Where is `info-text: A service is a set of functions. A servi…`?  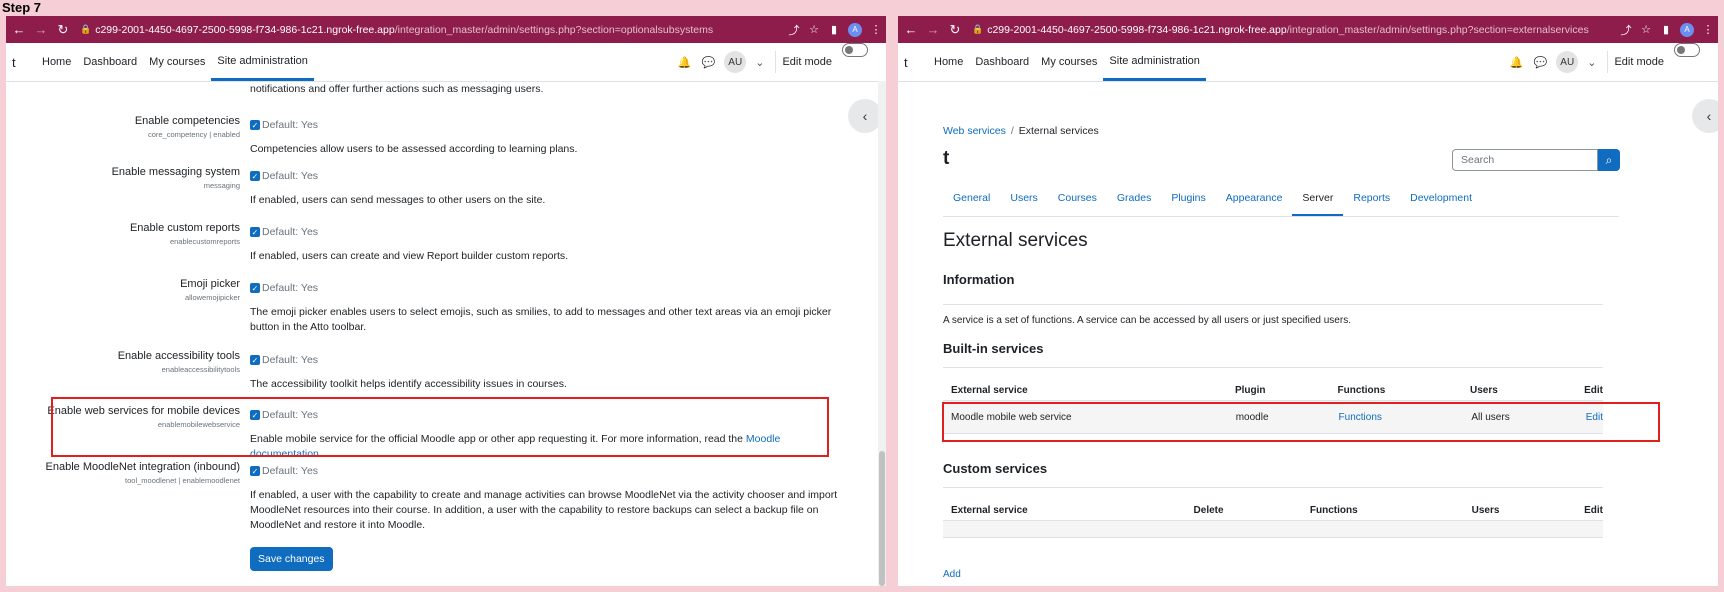 info-text: A service is a set of functions. A servi… is located at coordinates (1273, 315).